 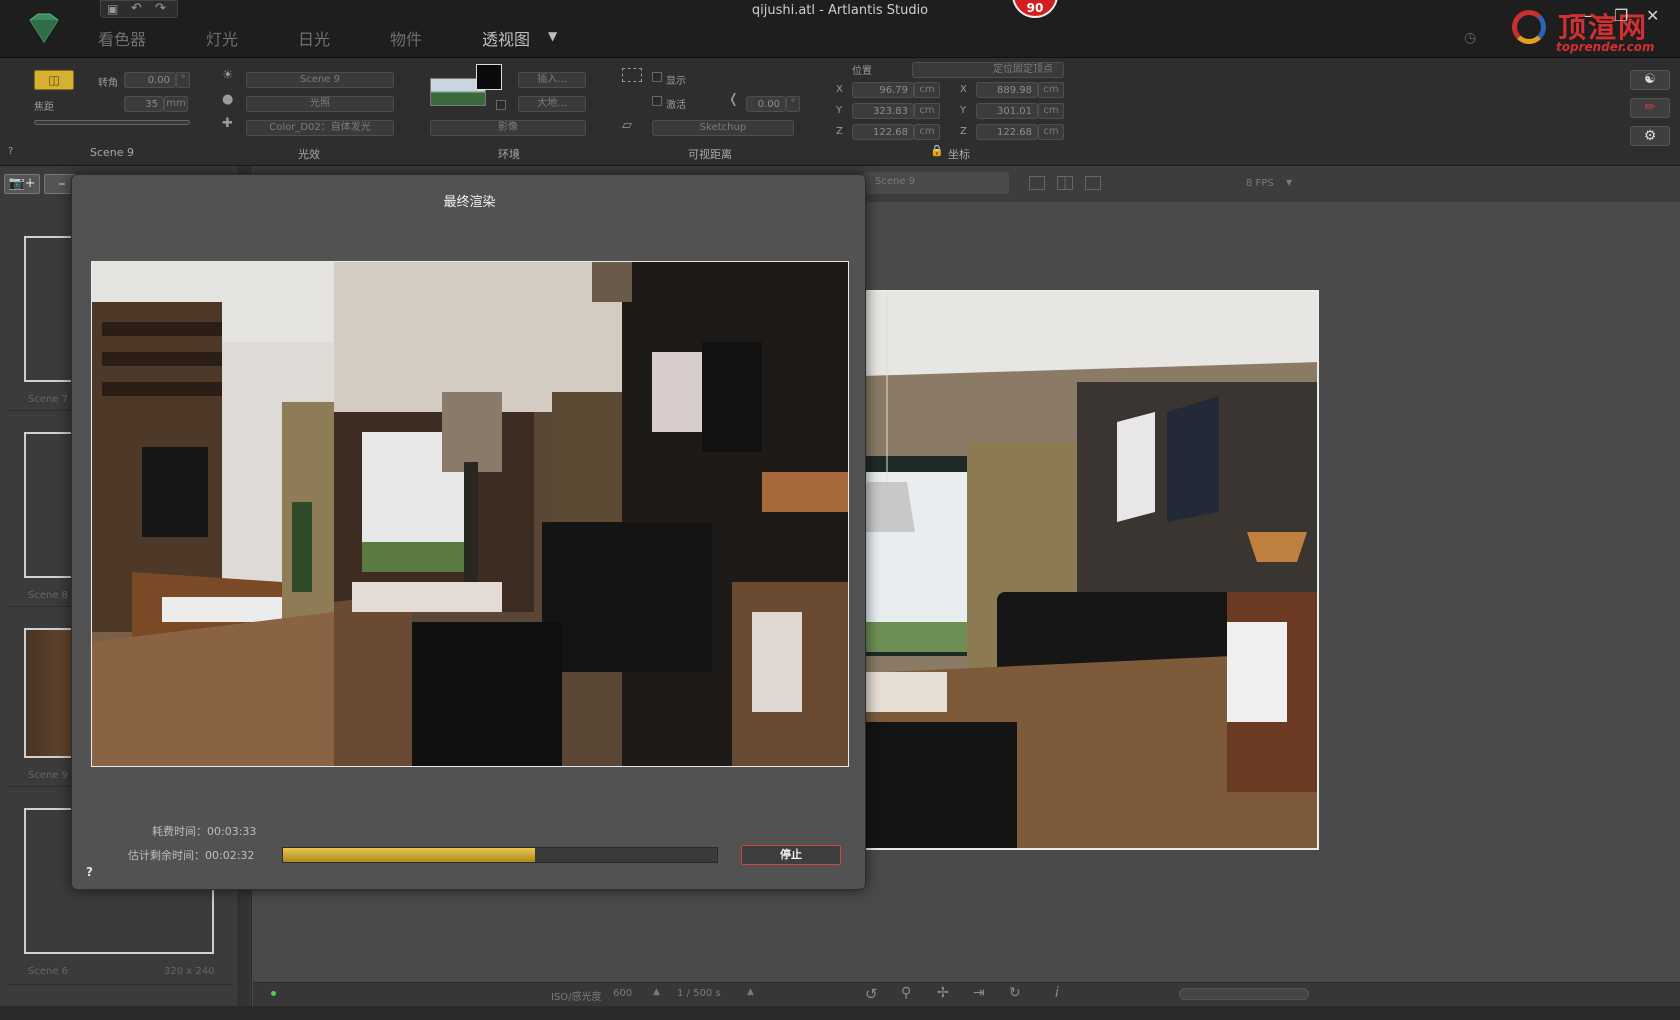 What do you see at coordinates (710, 154) in the screenshot?
I see `clipping-section-label: 可视距离` at bounding box center [710, 154].